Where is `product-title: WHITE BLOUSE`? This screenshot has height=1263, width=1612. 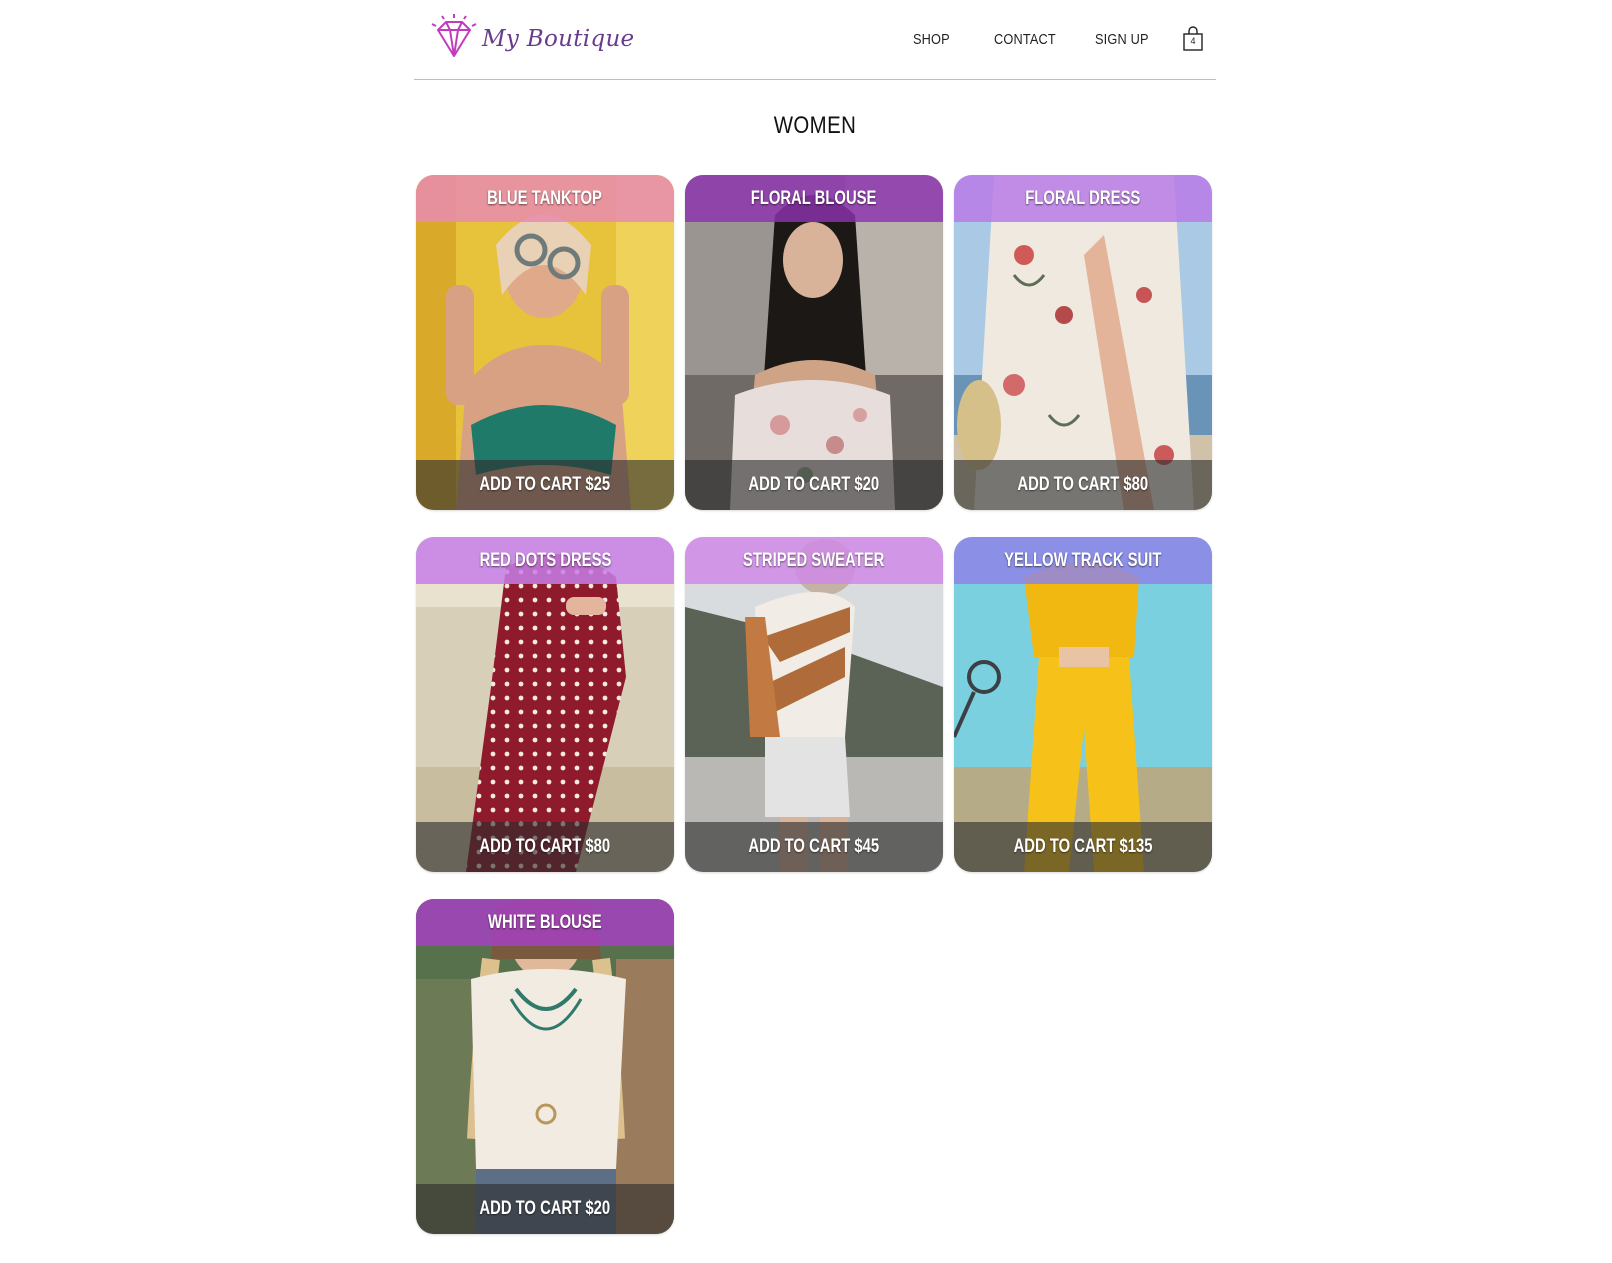
product-title: WHITE BLOUSE is located at coordinates (545, 922).